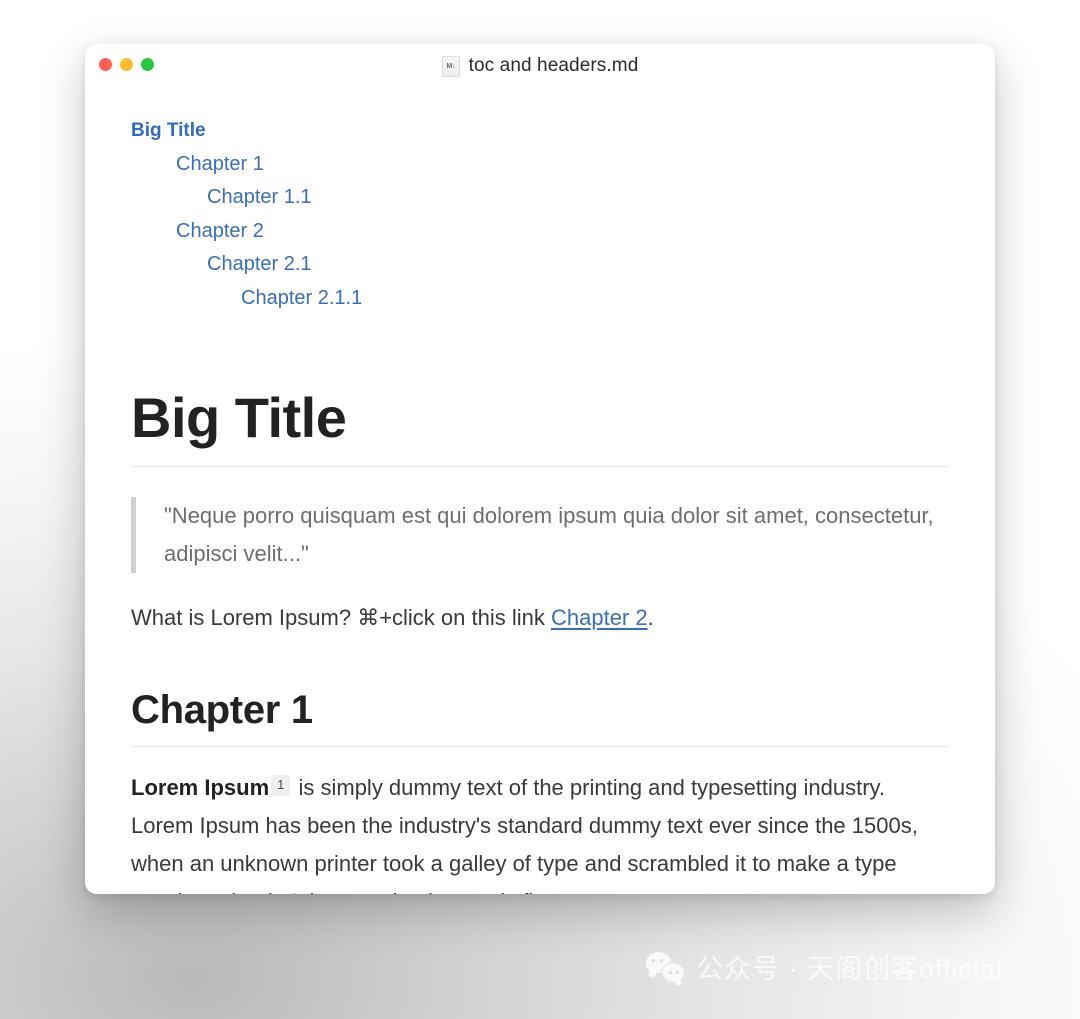 Image resolution: width=1080 pixels, height=1019 pixels. What do you see at coordinates (595, 299) in the screenshot?
I see `toc-item-chapter-2-1-1: Chapter 2.1.1` at bounding box center [595, 299].